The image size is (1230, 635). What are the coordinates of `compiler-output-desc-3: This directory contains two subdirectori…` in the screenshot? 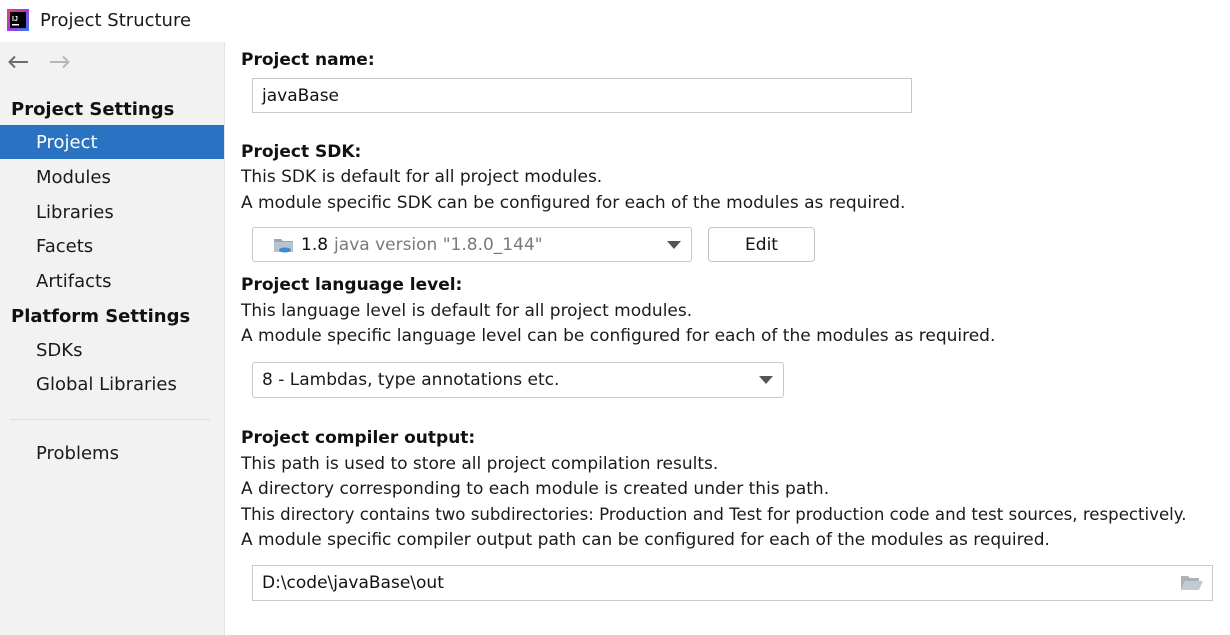 It's located at (714, 514).